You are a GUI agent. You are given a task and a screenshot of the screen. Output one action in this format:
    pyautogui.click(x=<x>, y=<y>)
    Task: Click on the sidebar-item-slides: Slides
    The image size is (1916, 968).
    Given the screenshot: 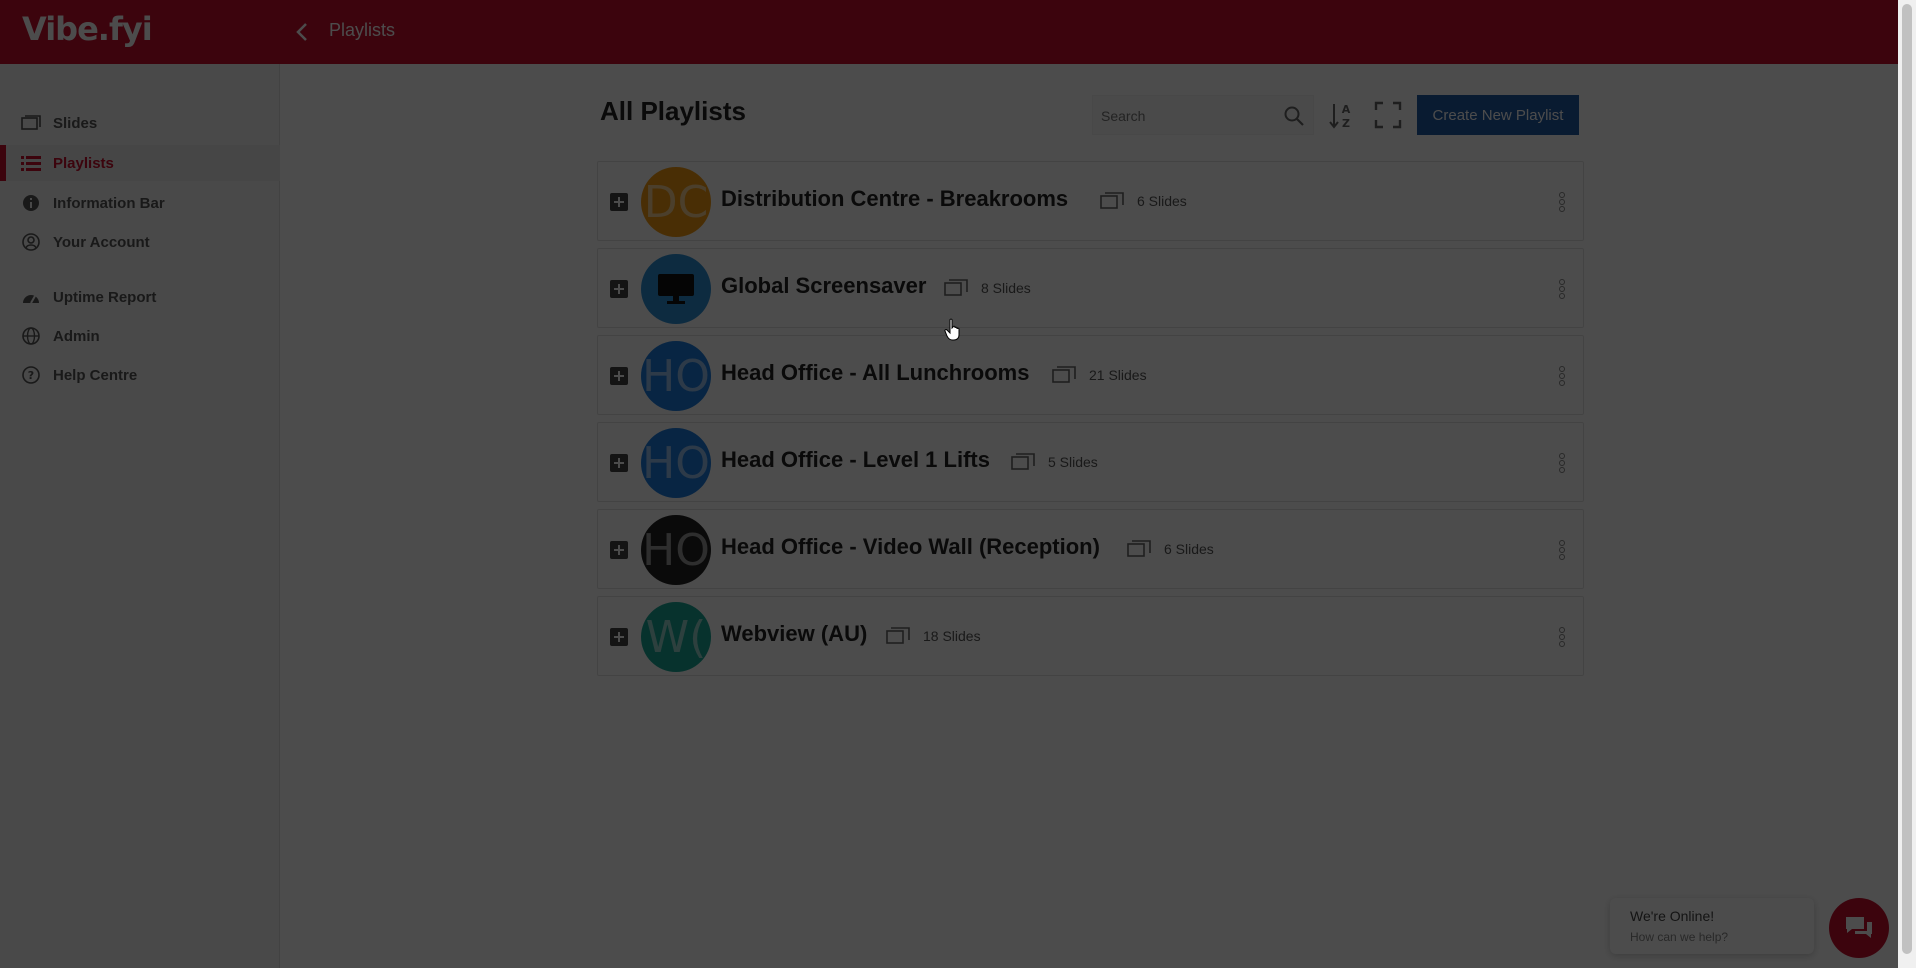 What is the action you would take?
    pyautogui.click(x=140, y=123)
    